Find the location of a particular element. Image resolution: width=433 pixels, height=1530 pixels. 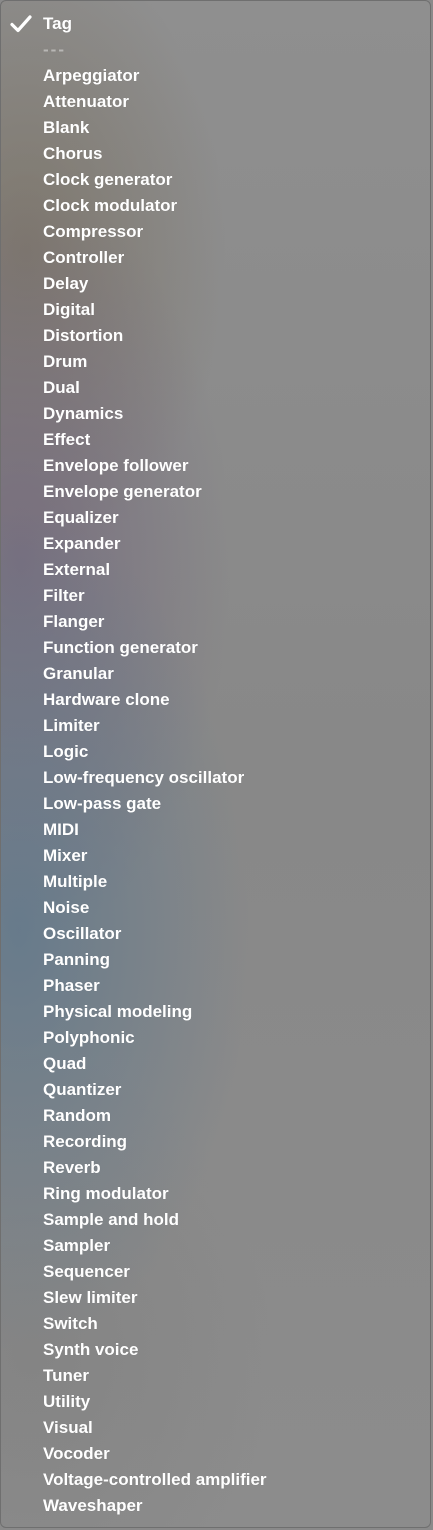

menu-item: Controller is located at coordinates (215, 258).